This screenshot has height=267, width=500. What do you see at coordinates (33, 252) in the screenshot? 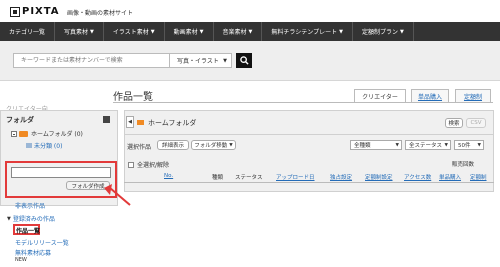
I see `sidebar-item-free-works: 無料素材応募` at bounding box center [33, 252].